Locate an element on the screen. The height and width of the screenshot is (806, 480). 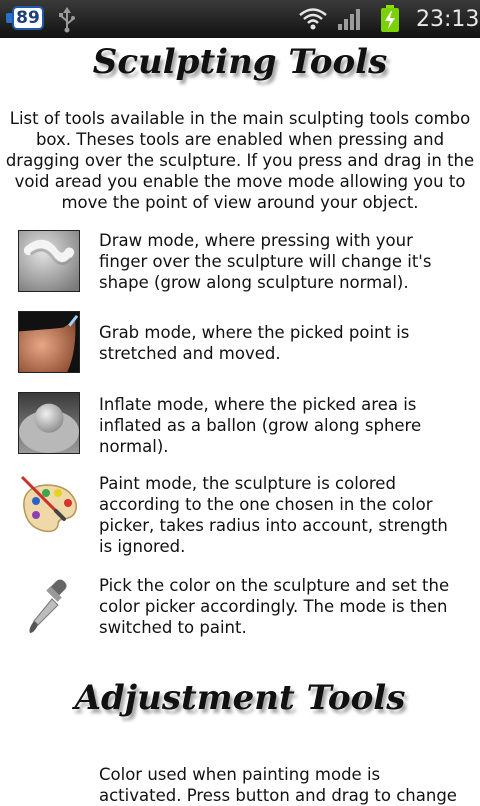
color-picker-dropper-icon is located at coordinates (48, 606).